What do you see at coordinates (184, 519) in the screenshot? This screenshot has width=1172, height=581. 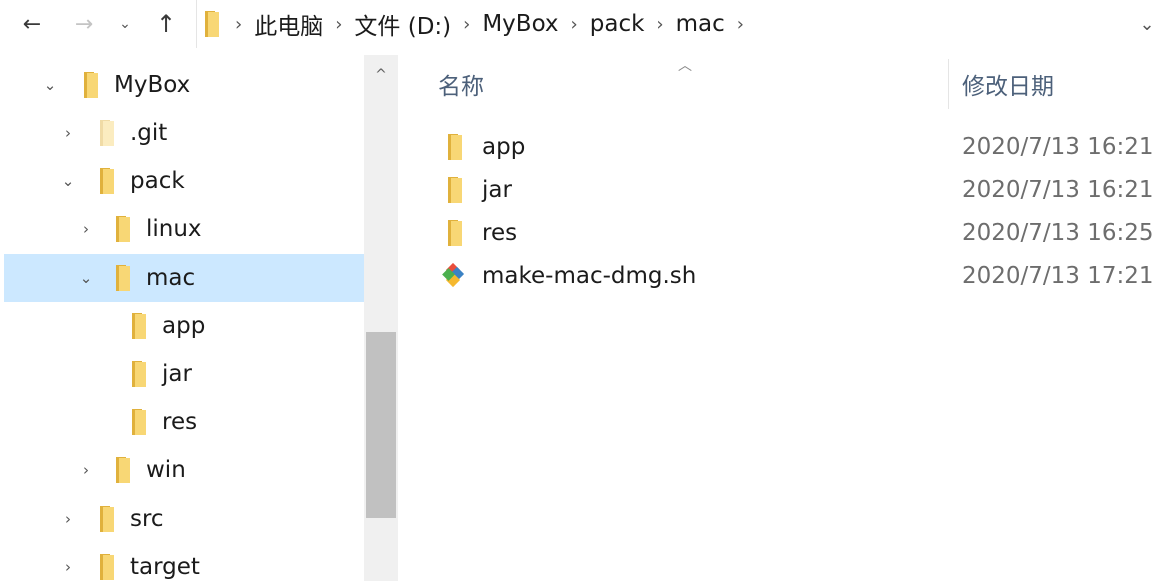 I see `tree-item-src: › src` at bounding box center [184, 519].